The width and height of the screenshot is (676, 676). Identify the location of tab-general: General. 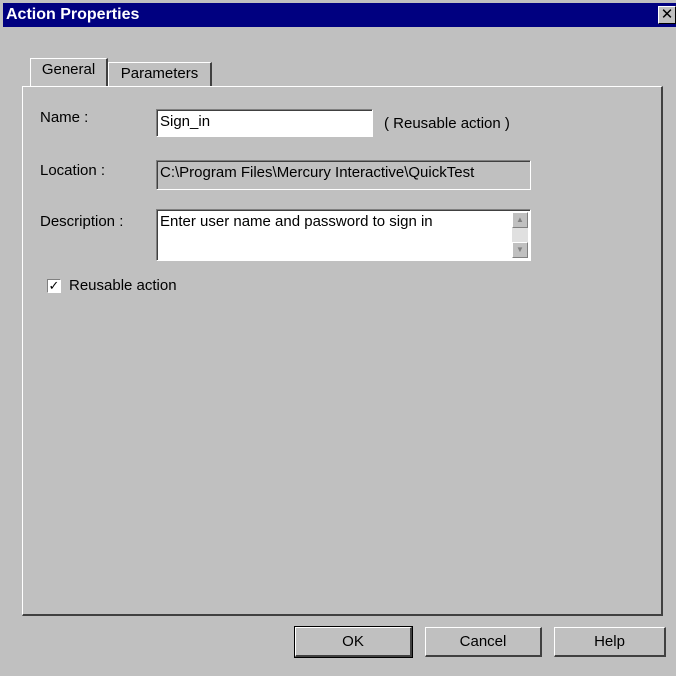
(69, 72).